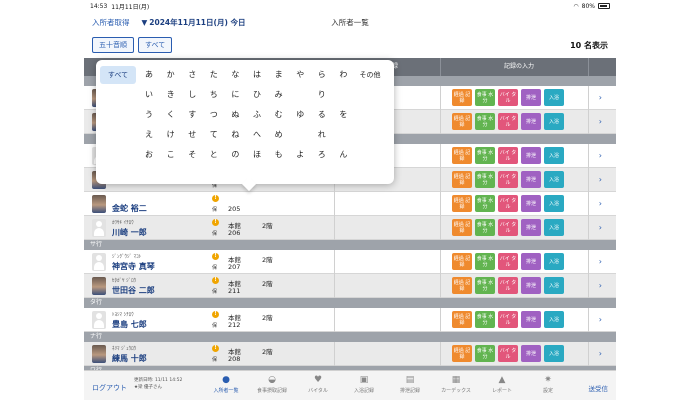 Image resolution: width=700 pixels, height=400 pixels. I want to click on fetch-residents-button: 入所者取得, so click(111, 22).